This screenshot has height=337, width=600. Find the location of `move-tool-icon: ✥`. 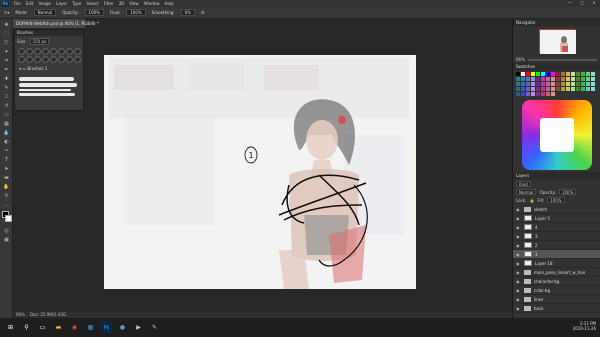

move-tool-icon: ✥ is located at coordinates (6, 24).